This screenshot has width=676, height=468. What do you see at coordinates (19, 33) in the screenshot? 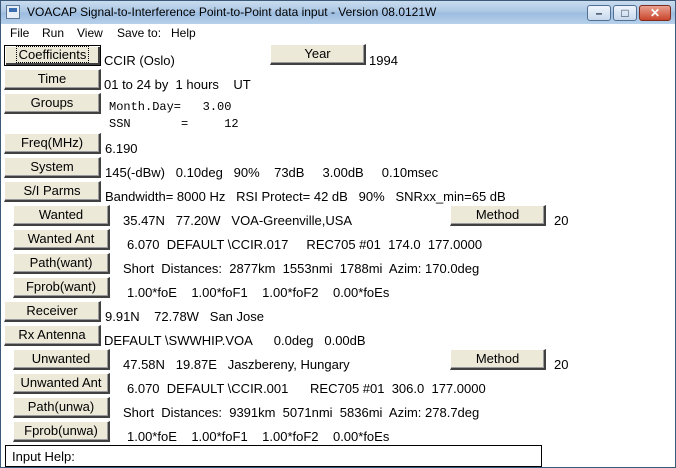
I see `menu-file: File` at bounding box center [19, 33].